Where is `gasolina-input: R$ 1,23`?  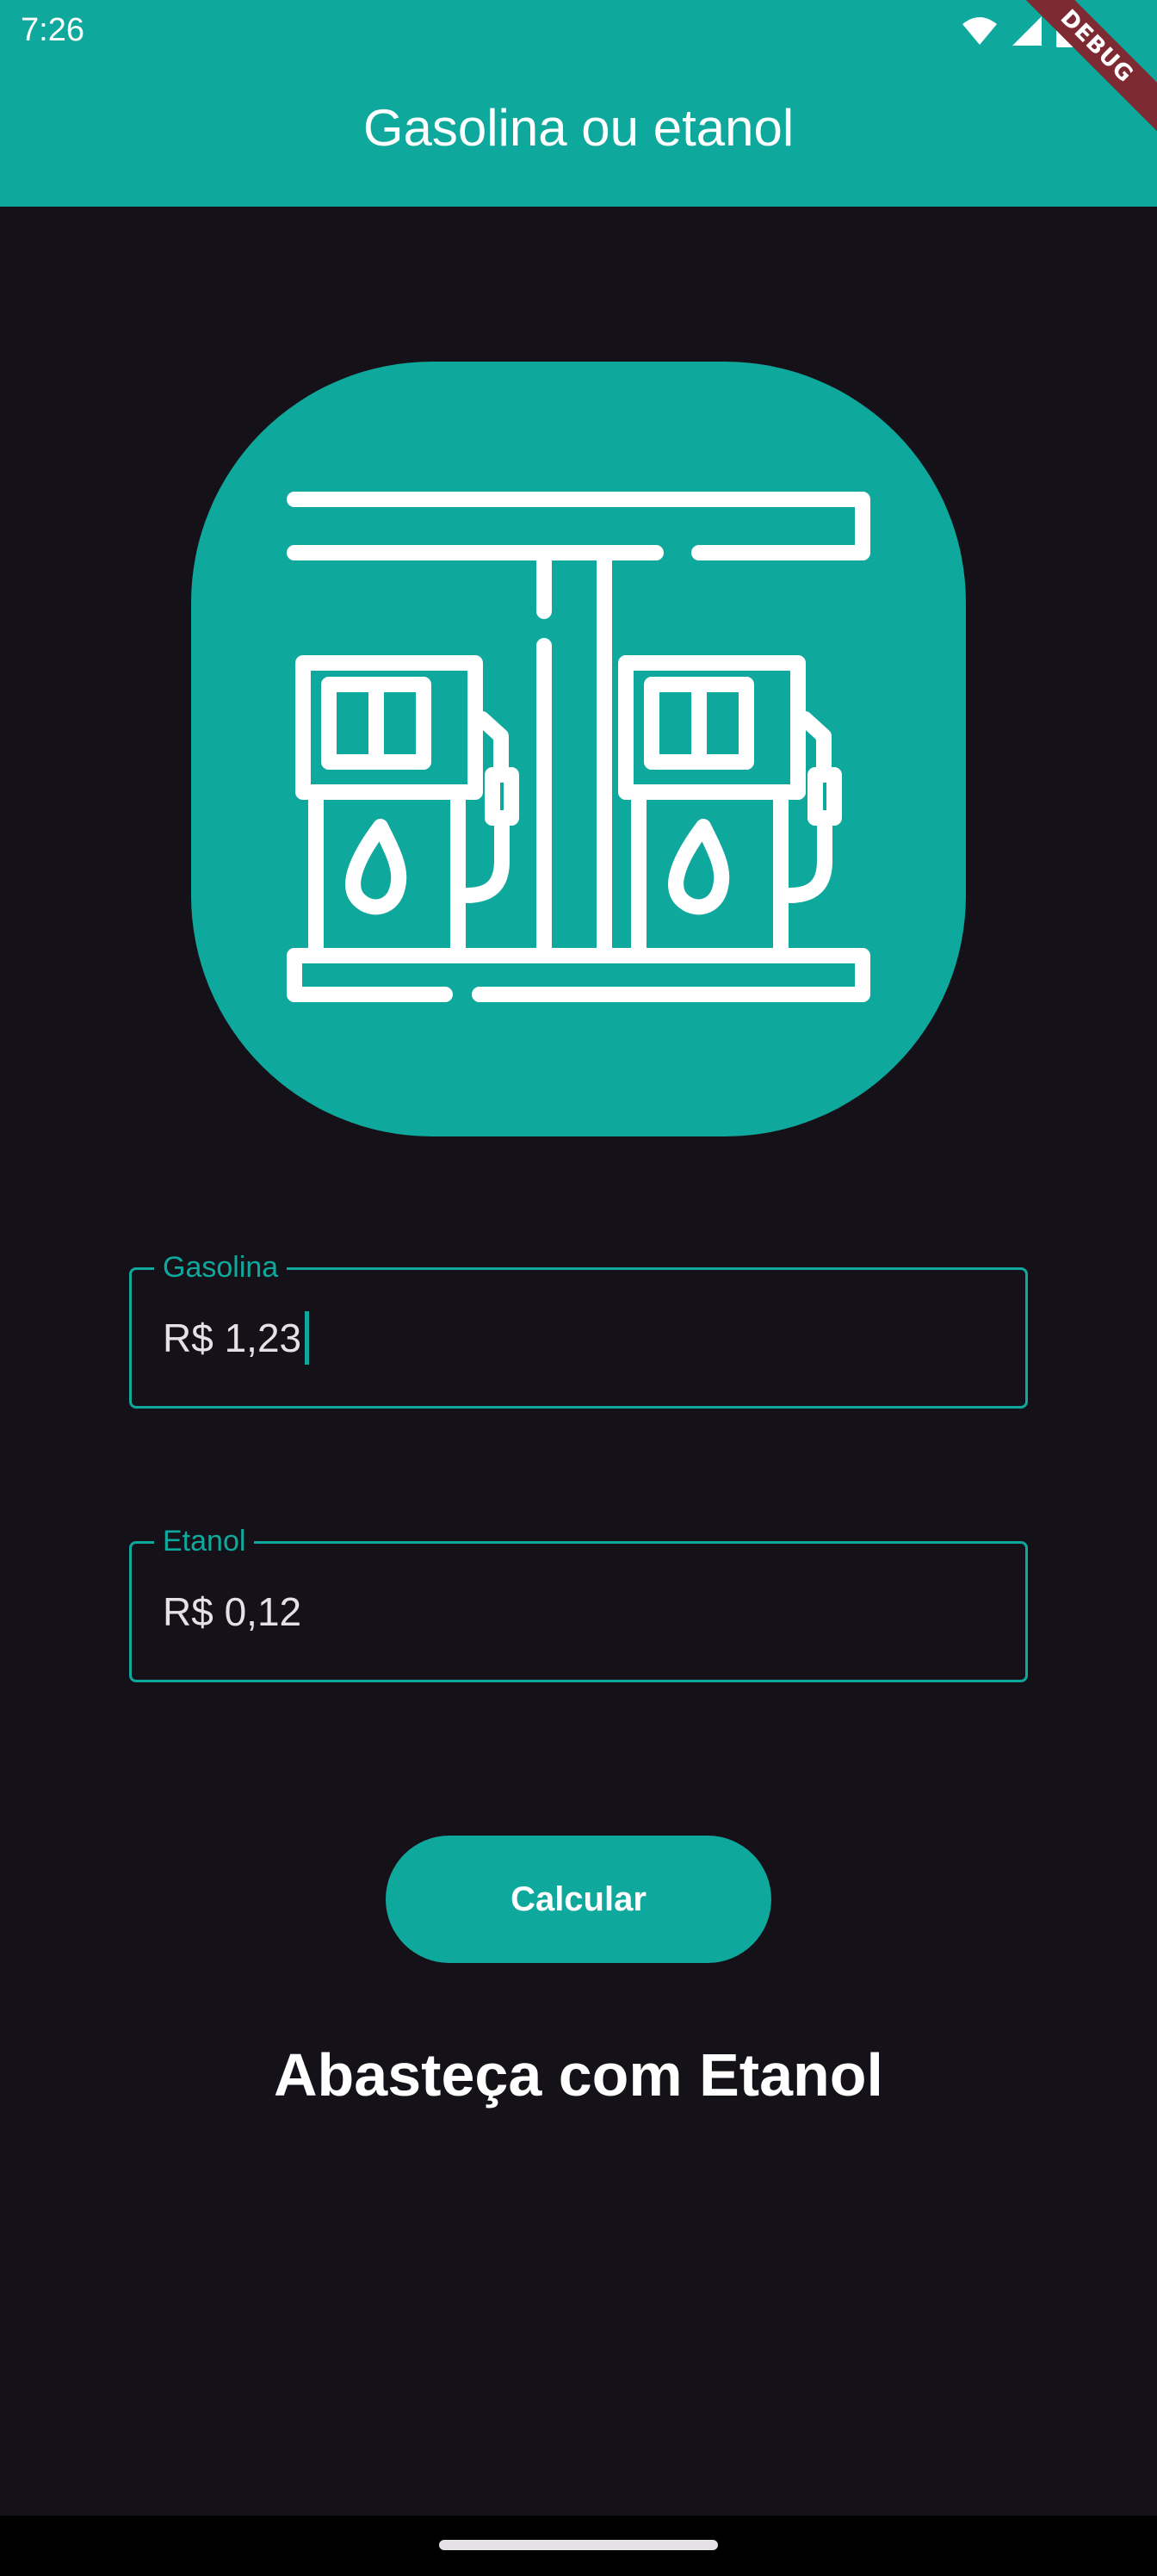 gasolina-input: R$ 1,23 is located at coordinates (236, 1338).